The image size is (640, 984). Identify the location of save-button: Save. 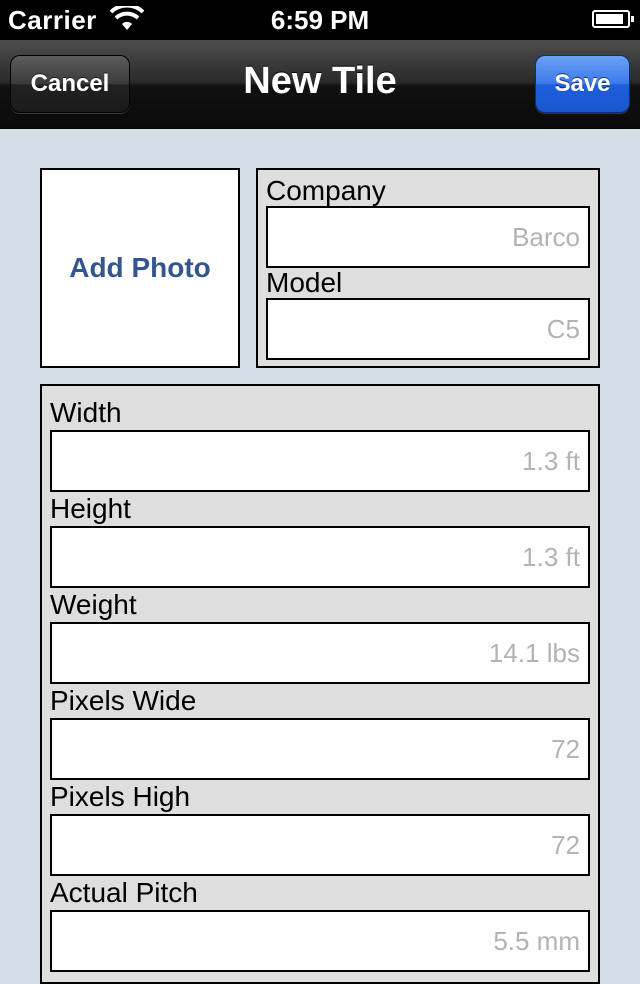
(582, 84).